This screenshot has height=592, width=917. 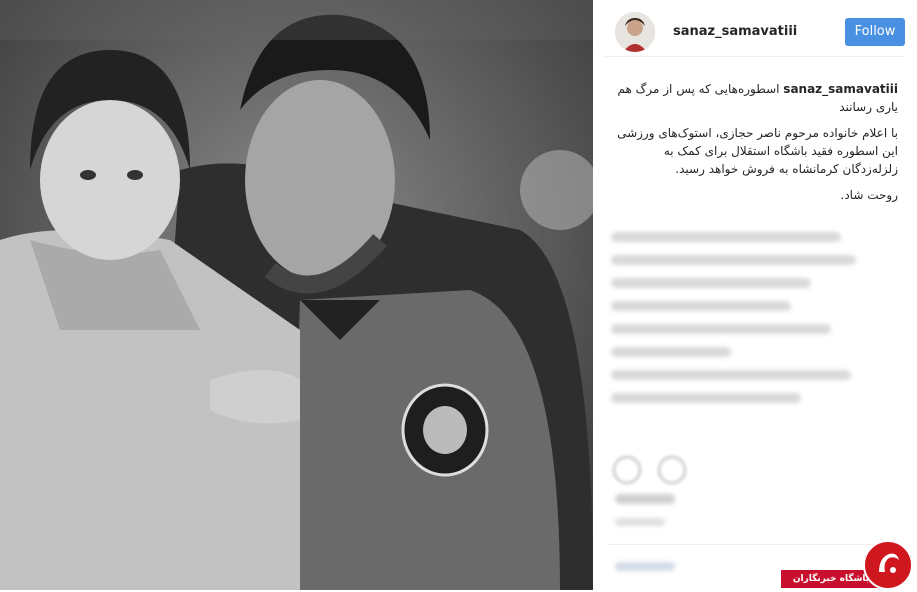 I want to click on post-time, so click(x=640, y=522).